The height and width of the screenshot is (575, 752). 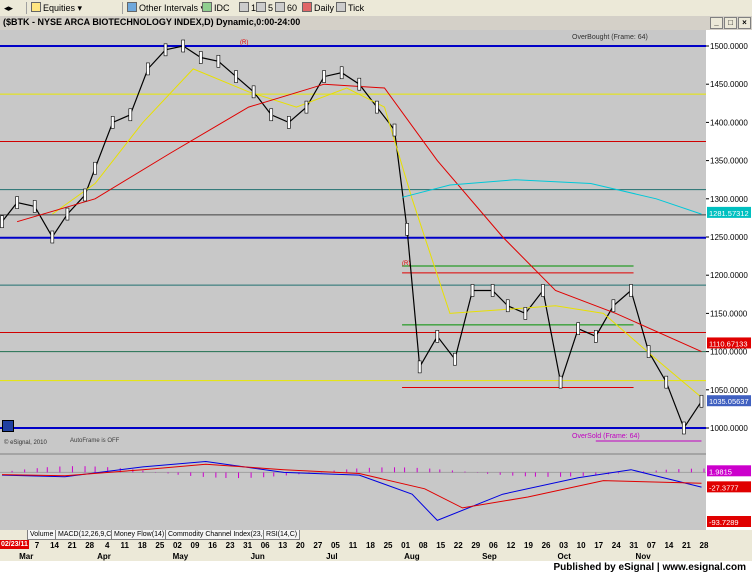 I want to click on toolbar-interval-5: 5, so click(x=264, y=8).